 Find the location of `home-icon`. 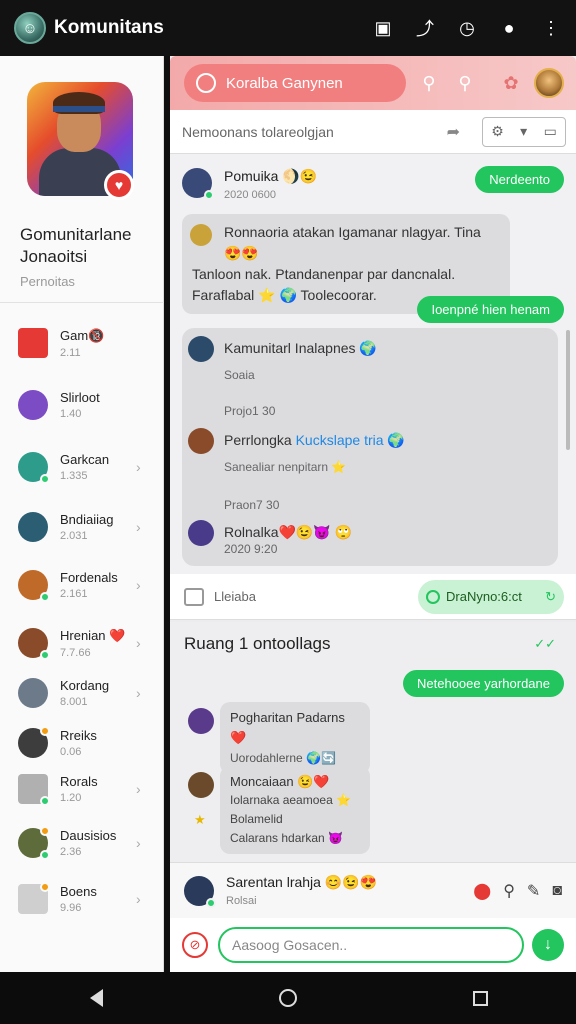

home-icon is located at coordinates (288, 998).